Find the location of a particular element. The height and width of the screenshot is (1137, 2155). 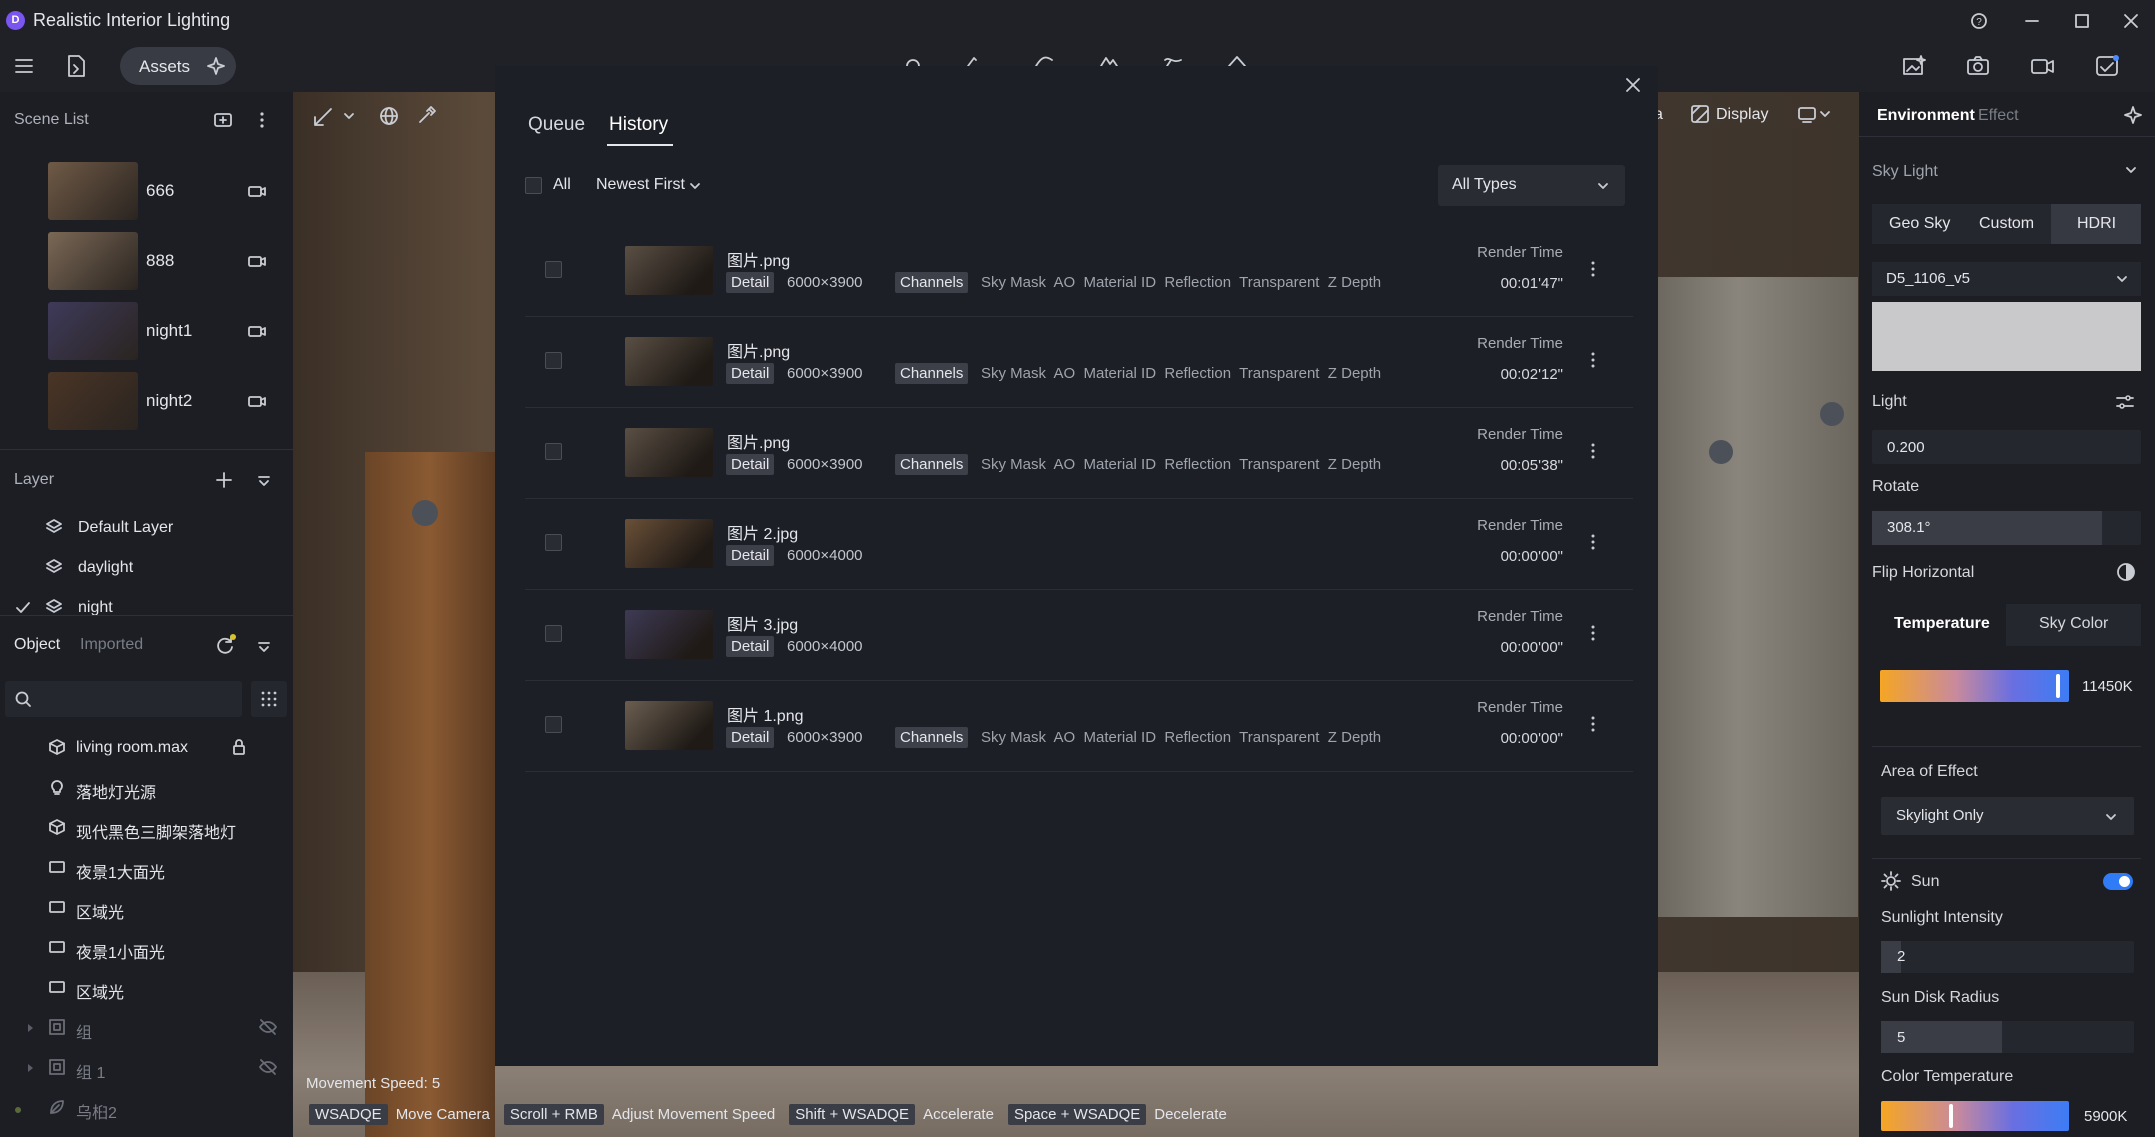

display-button: Display is located at coordinates (1742, 115).